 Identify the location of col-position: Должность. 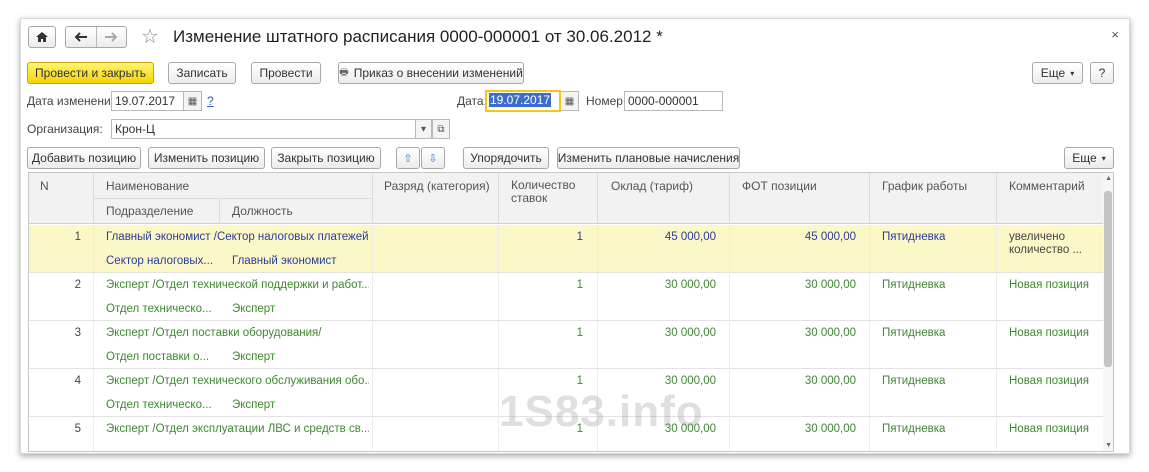
(262, 211).